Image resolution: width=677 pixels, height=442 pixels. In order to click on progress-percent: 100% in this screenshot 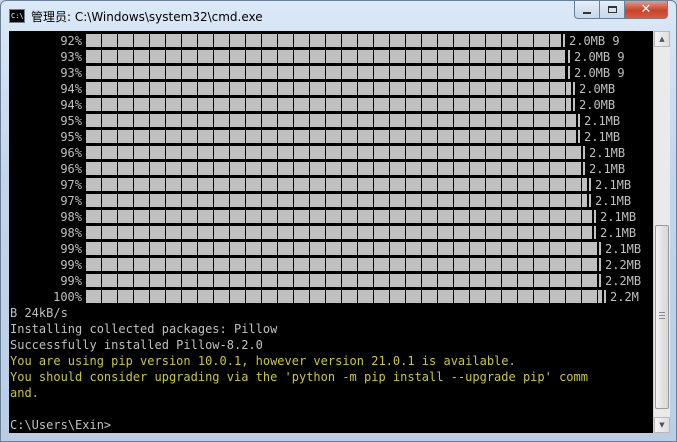, I will do `click(67, 297)`.